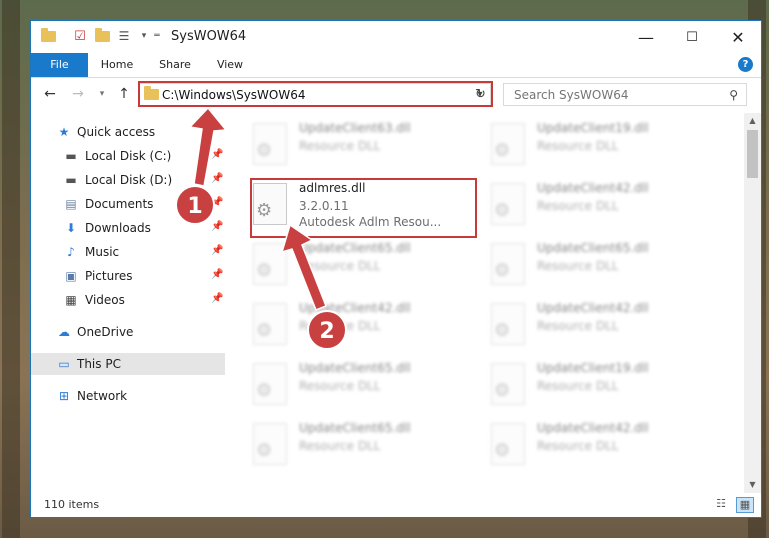 This screenshot has width=769, height=538. What do you see at coordinates (208, 146) in the screenshot?
I see `arrow-1-shape` at bounding box center [208, 146].